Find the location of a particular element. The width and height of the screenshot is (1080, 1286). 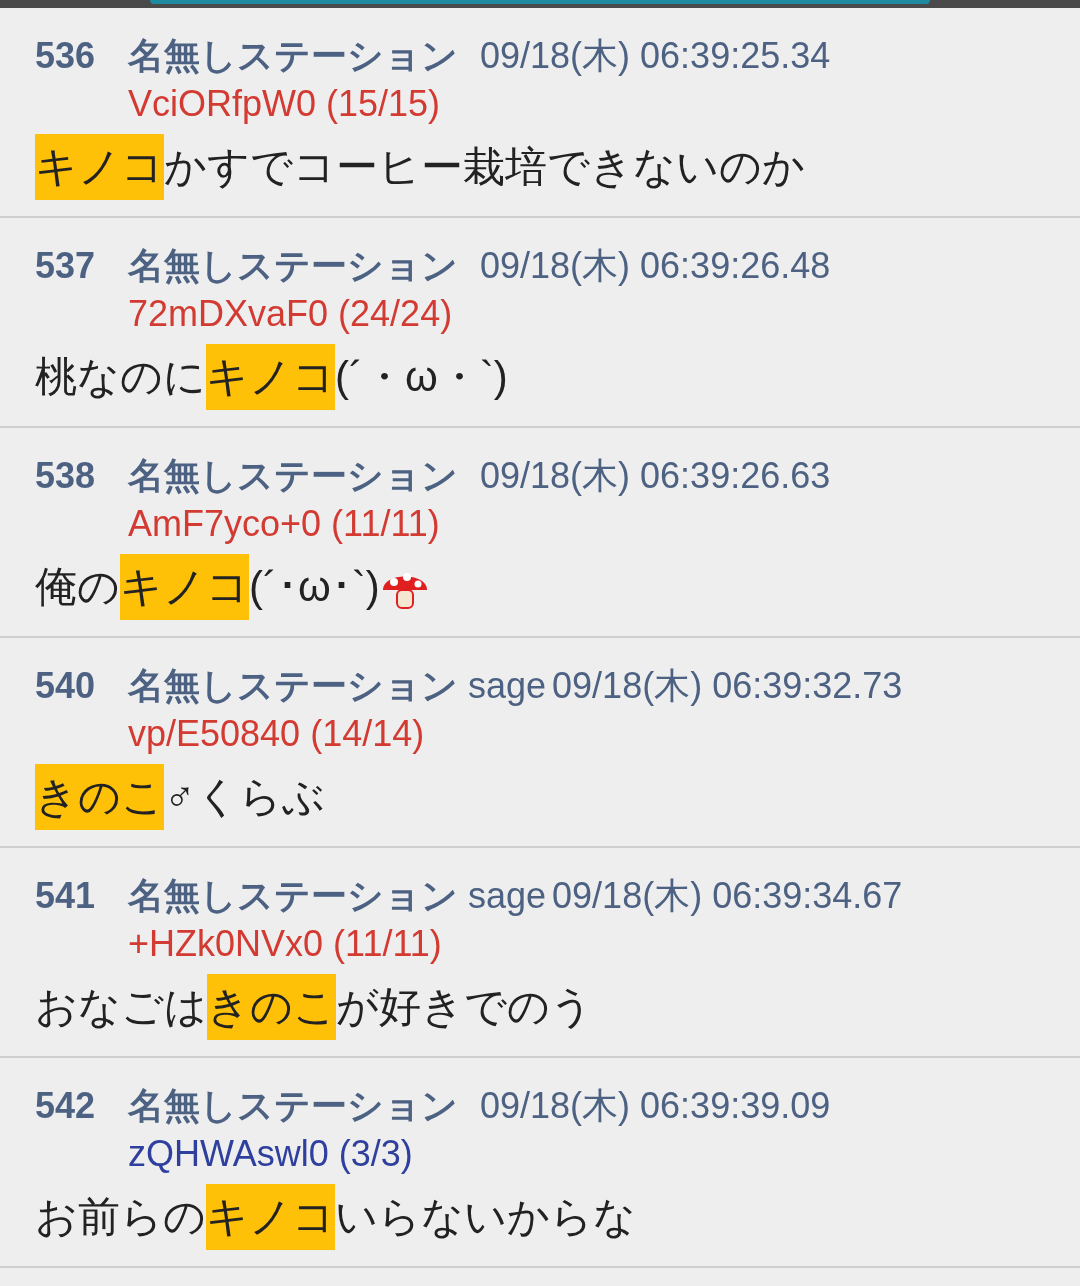

post-text: お前らの is located at coordinates (120, 1217).